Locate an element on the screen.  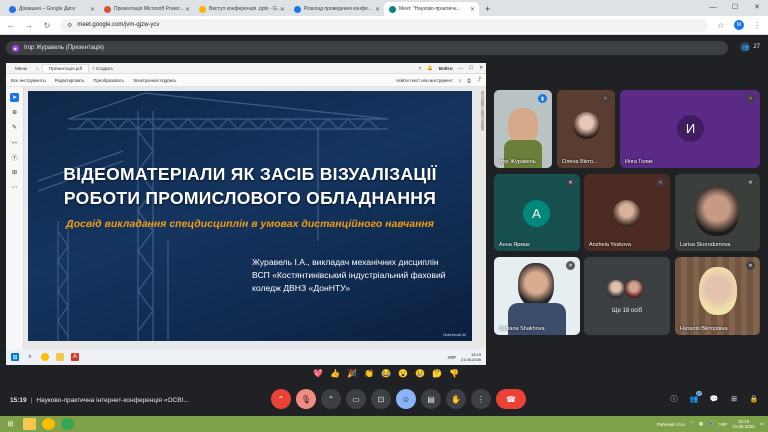
browser-tab-meet: Meet: "Науково-практичн... ✕ is located at coordinates (431, 9).